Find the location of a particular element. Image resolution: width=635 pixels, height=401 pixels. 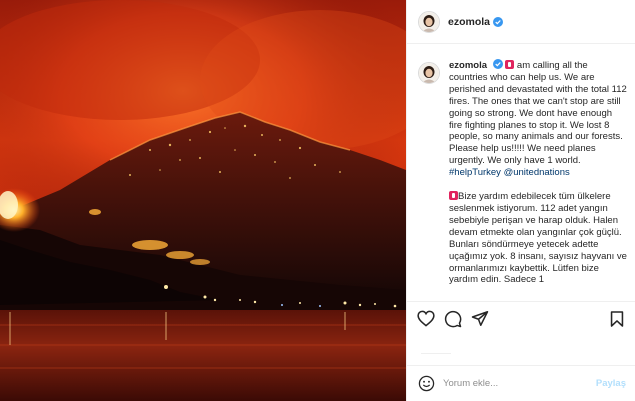

post-actions is located at coordinates (521, 321).